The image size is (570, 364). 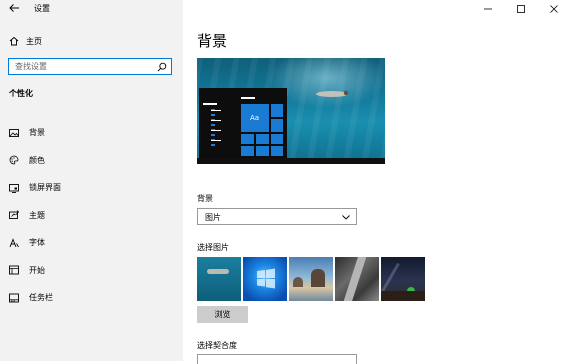 I want to click on nav-home-label: 主页, so click(x=34, y=41).